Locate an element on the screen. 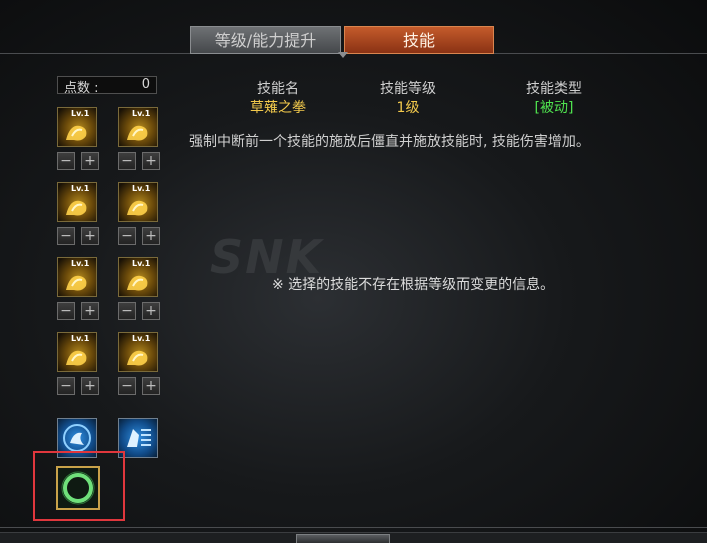  level-notice: ※ 选择的技能不存在根据等级而变更的信息。 is located at coordinates (413, 285).